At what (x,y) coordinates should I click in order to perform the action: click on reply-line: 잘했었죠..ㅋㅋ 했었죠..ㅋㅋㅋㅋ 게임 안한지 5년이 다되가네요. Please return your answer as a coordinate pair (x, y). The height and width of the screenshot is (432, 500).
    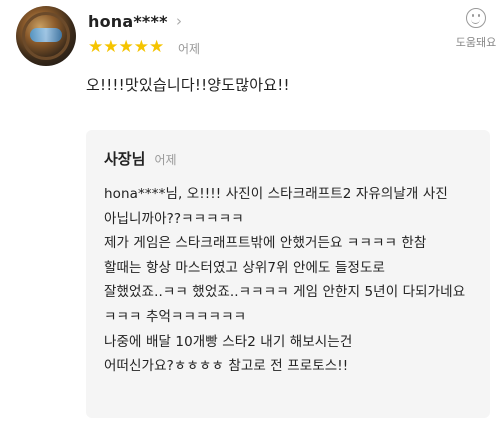
    Looking at the image, I should click on (285, 292).